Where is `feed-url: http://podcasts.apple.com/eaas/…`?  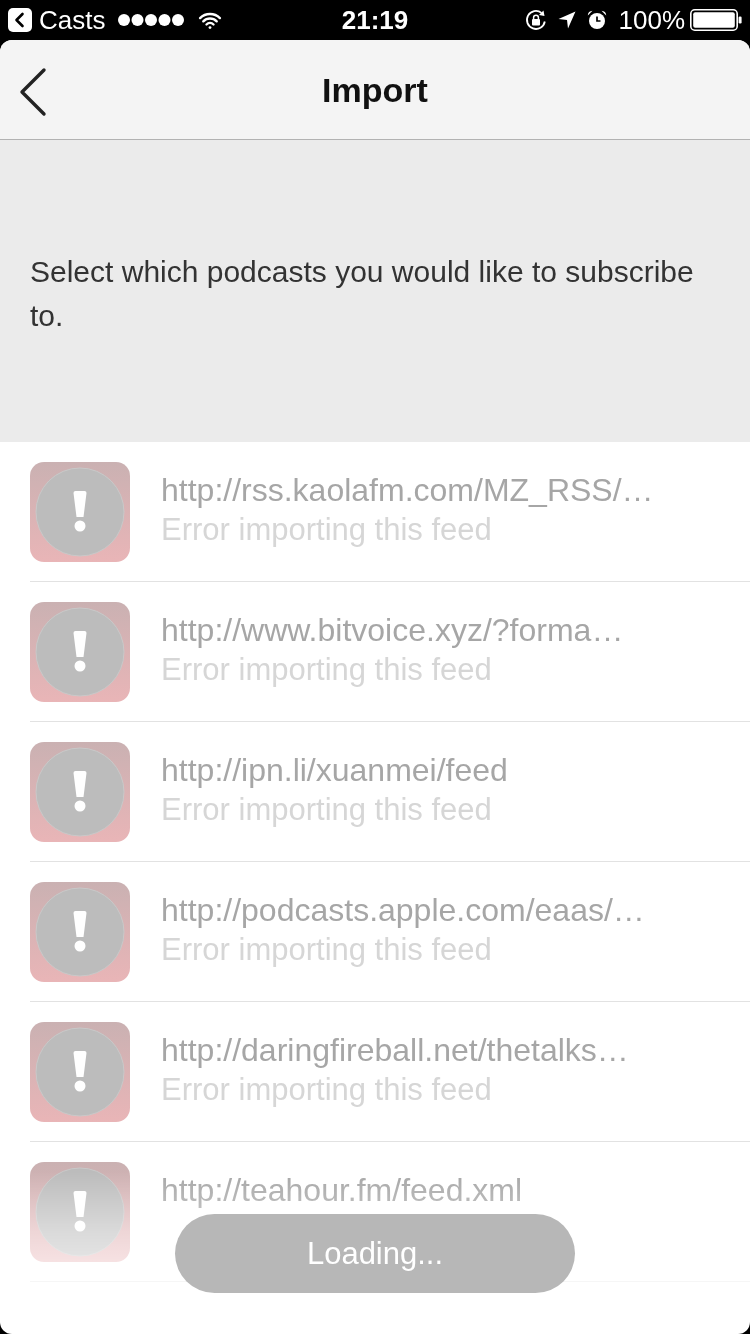
feed-url: http://podcasts.apple.com/eaas/… is located at coordinates (403, 910).